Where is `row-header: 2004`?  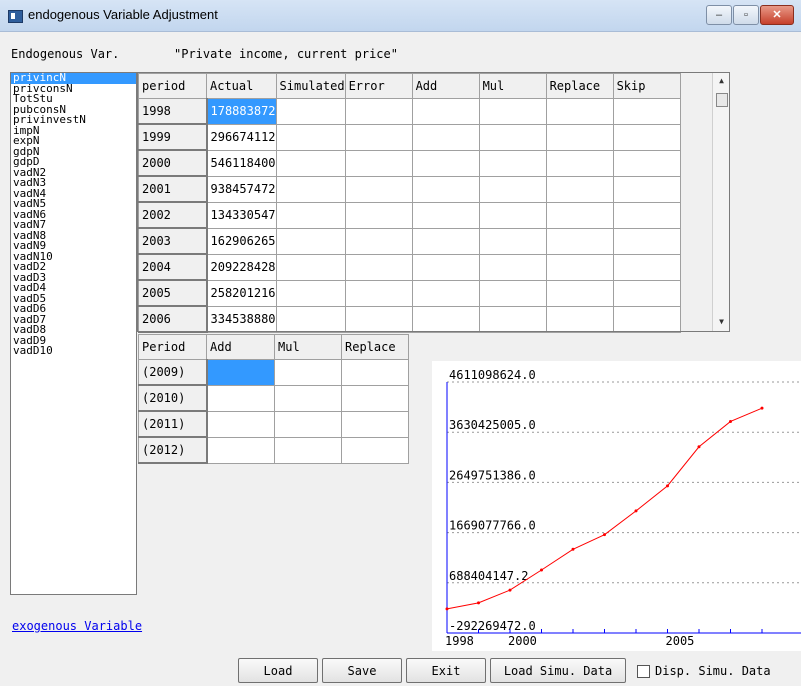
row-header: 2004 is located at coordinates (173, 267).